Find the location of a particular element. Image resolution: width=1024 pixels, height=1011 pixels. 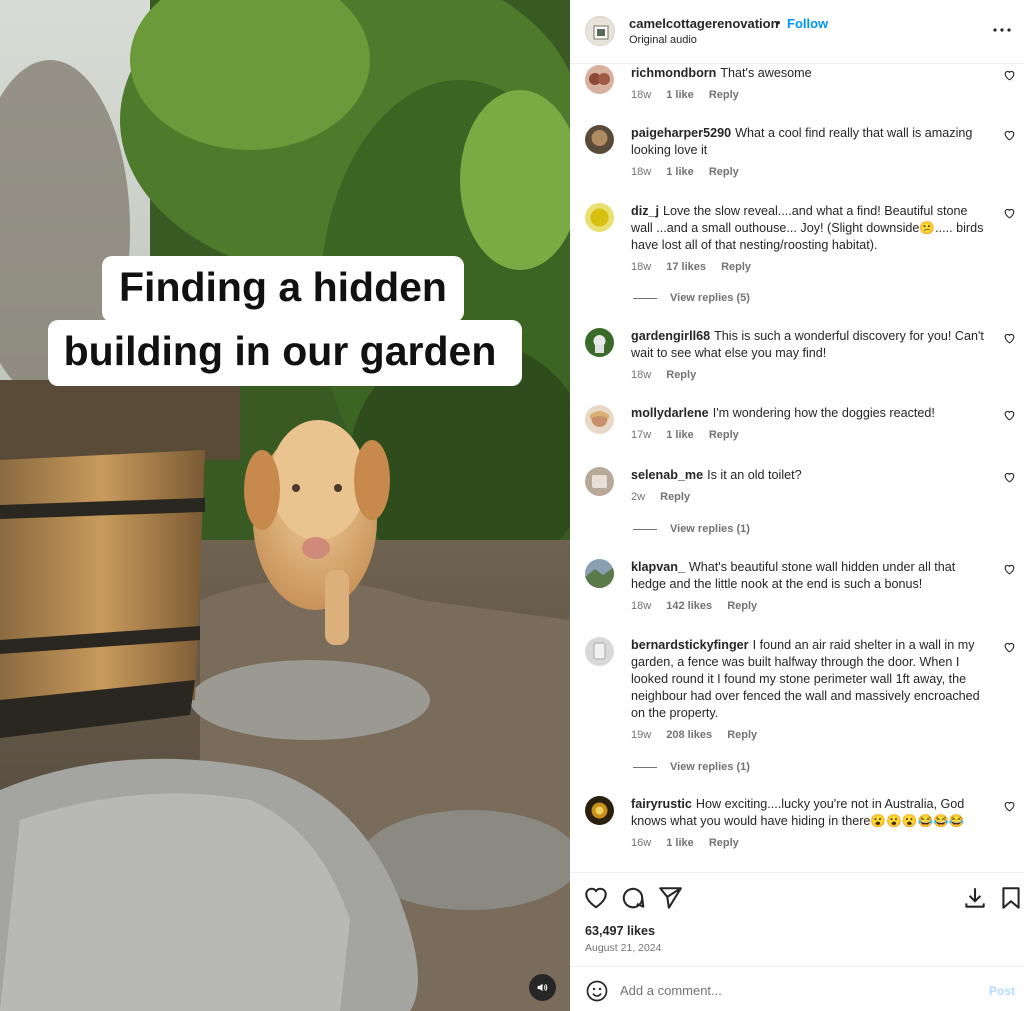

caption-line-2: building in our garden is located at coordinates (285, 353).